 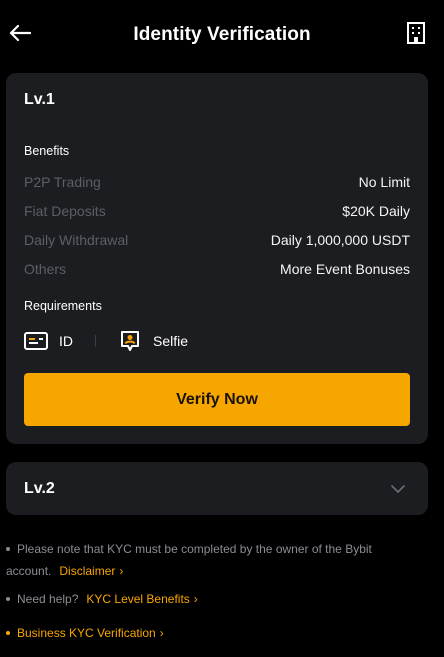 I want to click on kyc-level-benefits-link: KYC Level Benefits ›, so click(x=141, y=599).